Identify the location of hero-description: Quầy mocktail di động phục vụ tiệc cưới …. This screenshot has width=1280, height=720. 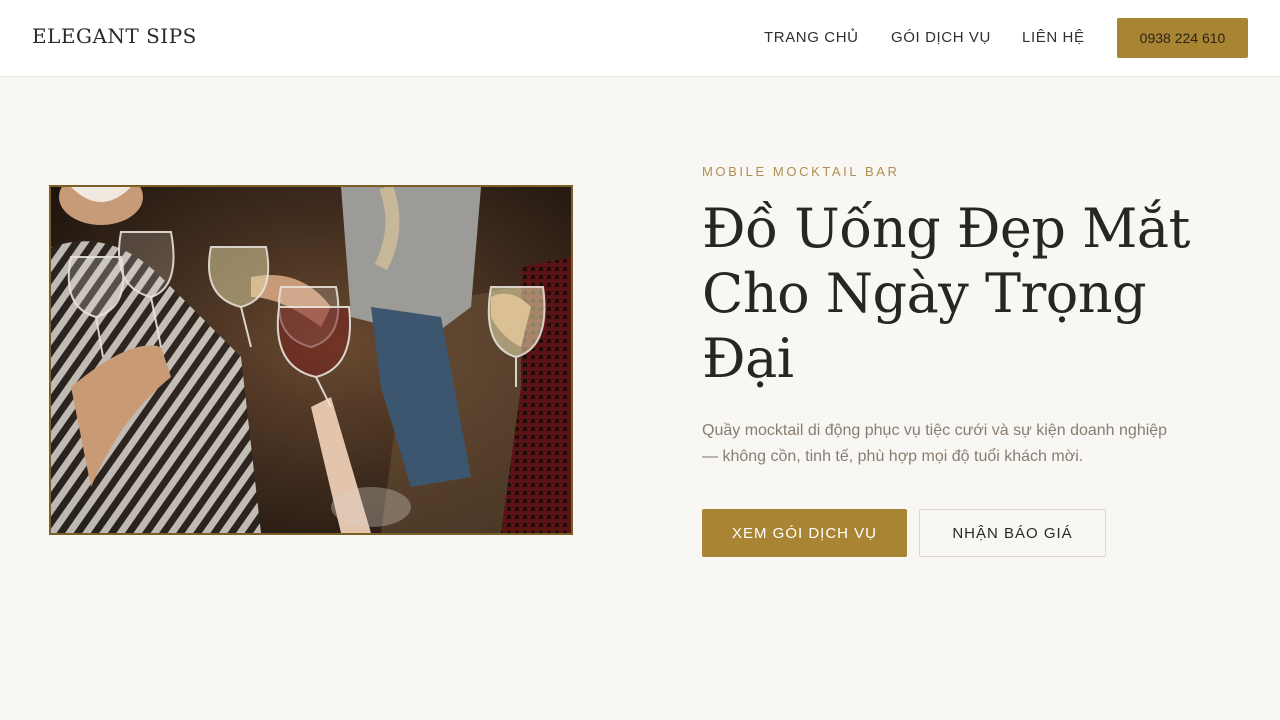
(935, 443).